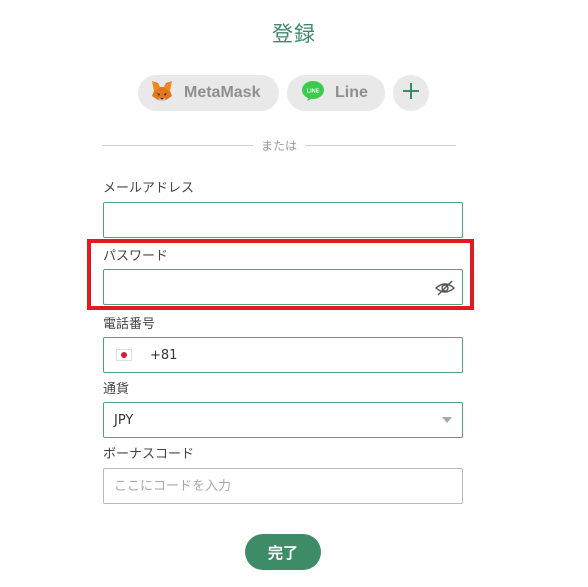 This screenshot has width=588, height=587. I want to click on dial-code: +81, so click(164, 355).